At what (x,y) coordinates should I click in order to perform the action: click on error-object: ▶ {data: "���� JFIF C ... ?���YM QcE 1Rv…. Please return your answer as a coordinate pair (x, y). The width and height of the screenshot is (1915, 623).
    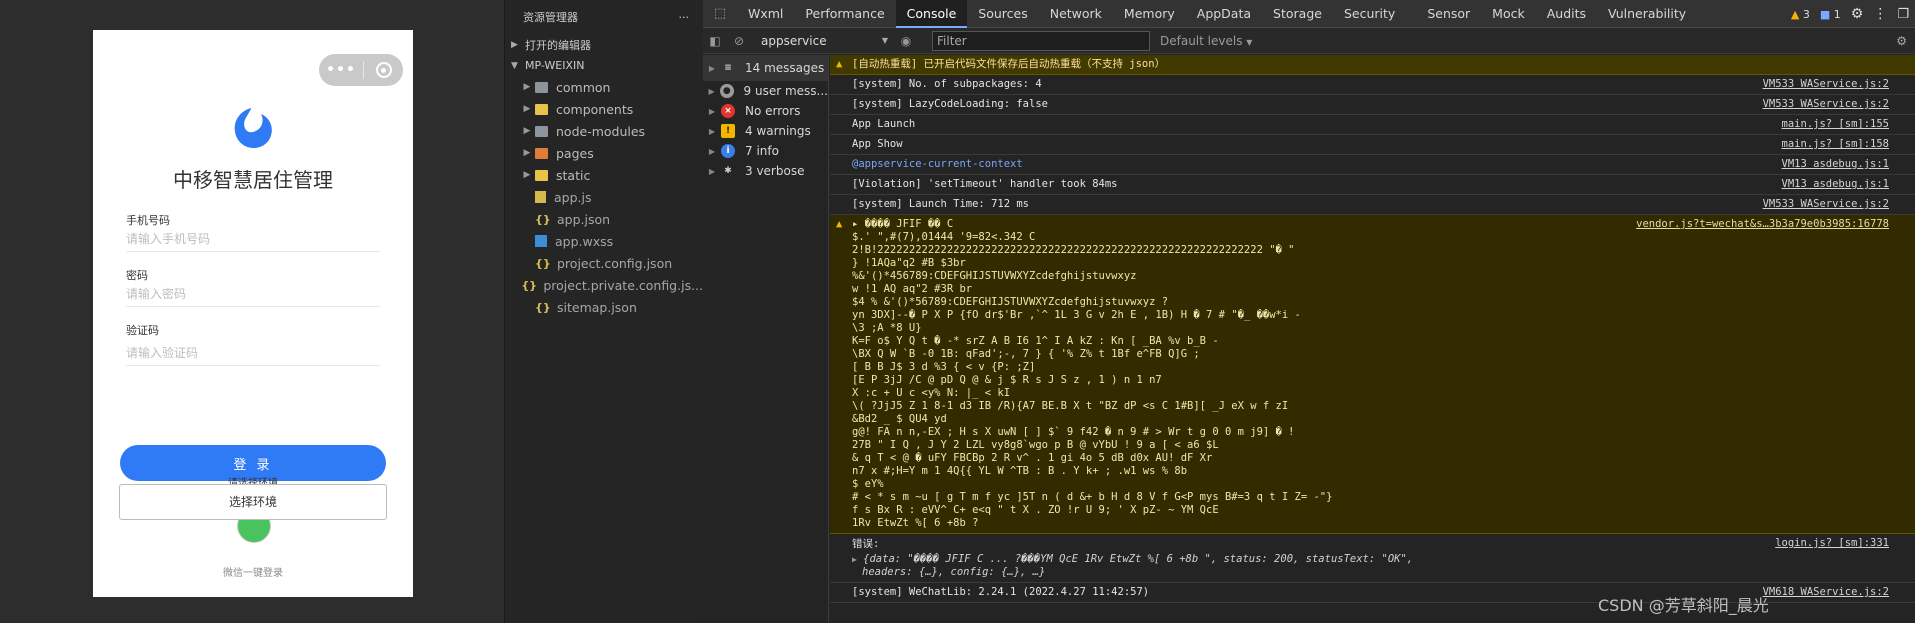
    Looking at the image, I should click on (1383, 559).